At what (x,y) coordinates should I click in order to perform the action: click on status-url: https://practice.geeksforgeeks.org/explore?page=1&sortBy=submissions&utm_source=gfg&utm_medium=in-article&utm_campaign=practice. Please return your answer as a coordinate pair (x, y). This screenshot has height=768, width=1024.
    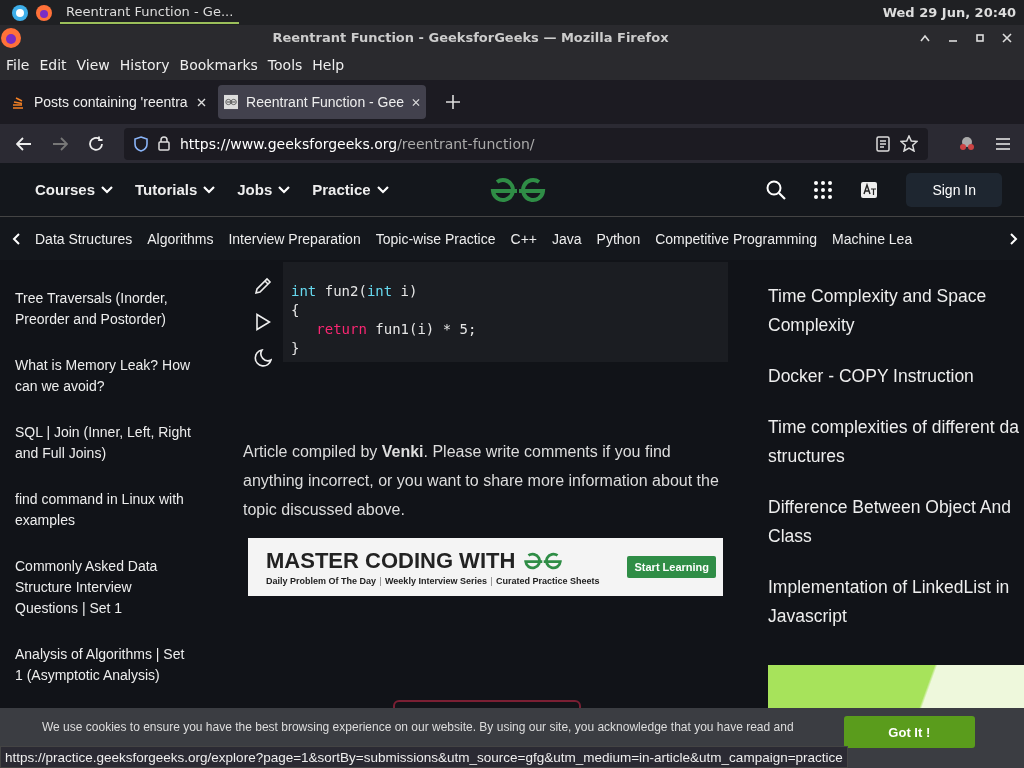
    Looking at the image, I should click on (424, 757).